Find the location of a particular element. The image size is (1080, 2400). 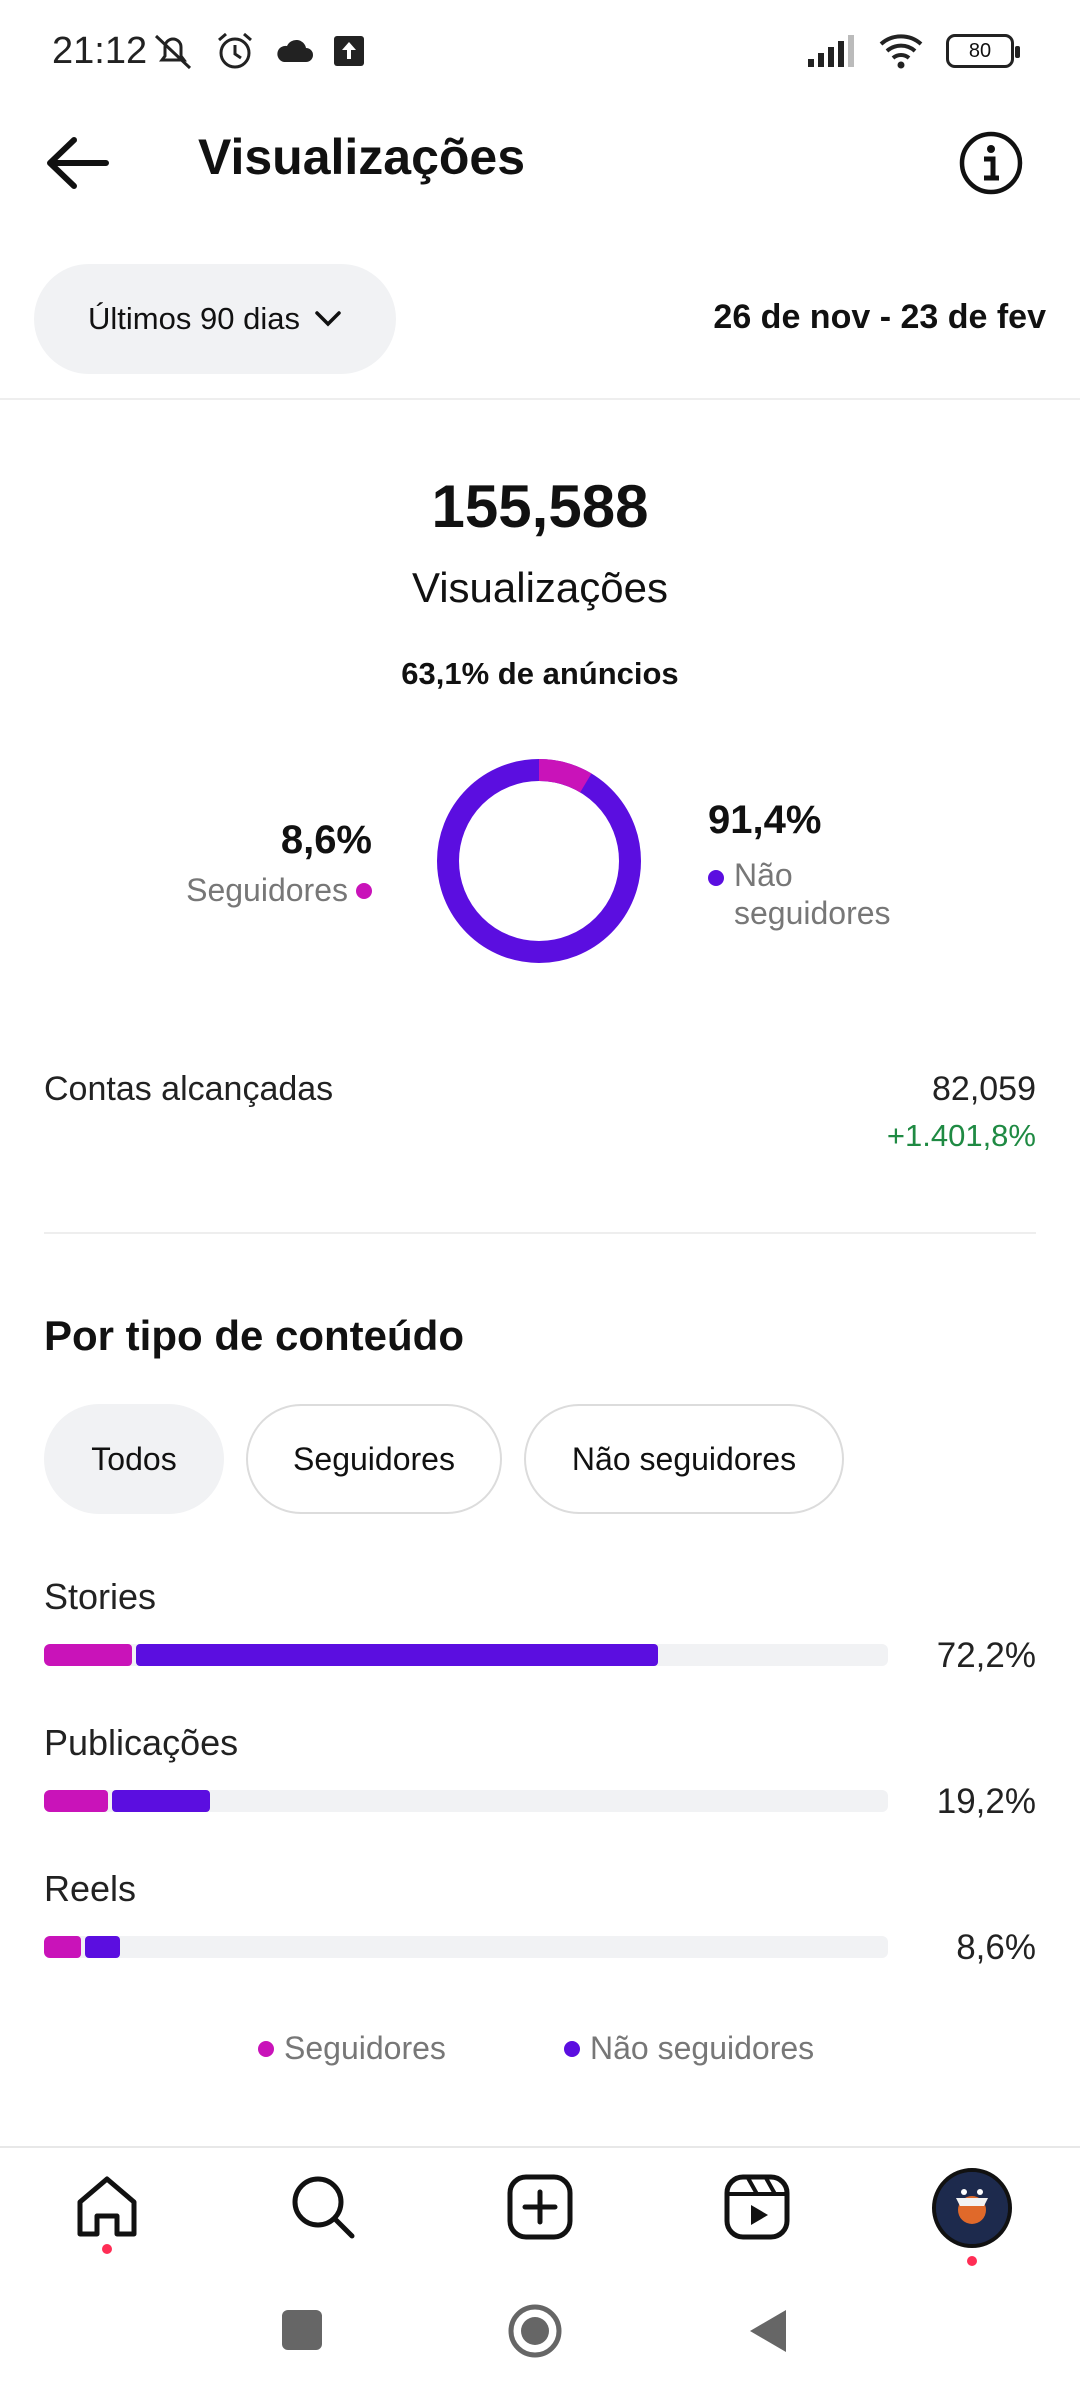

content-type-label: Publicações is located at coordinates (141, 1742).